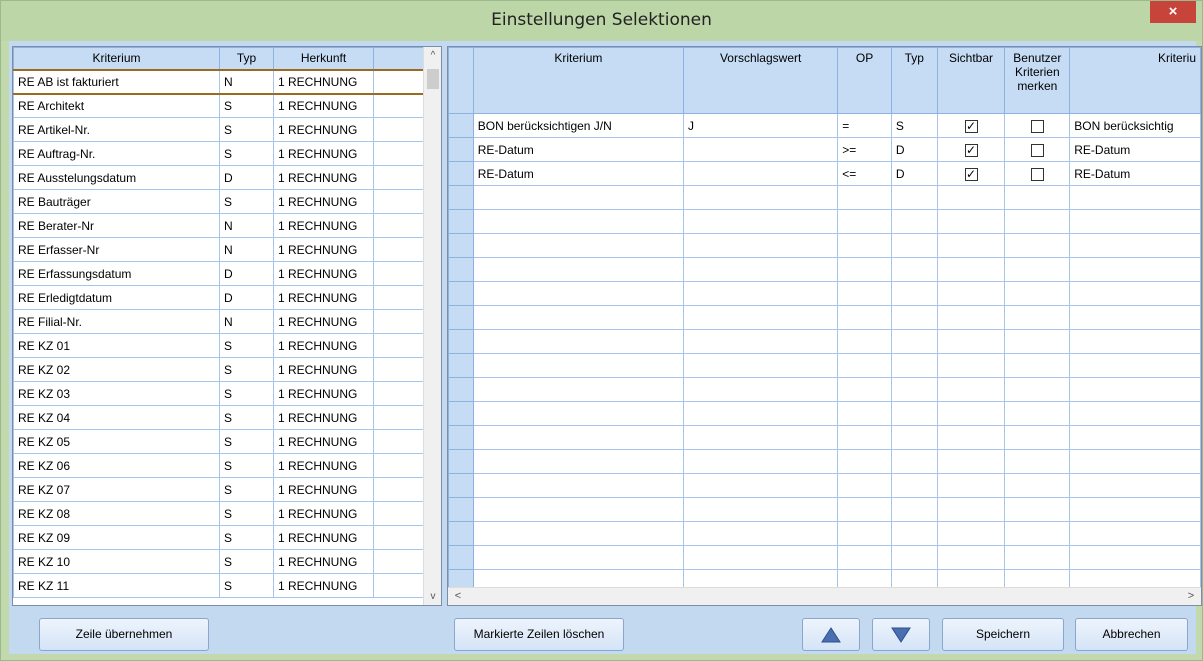  Describe the element at coordinates (116, 58) in the screenshot. I see `col-header-kriterium: Kriterium` at that location.